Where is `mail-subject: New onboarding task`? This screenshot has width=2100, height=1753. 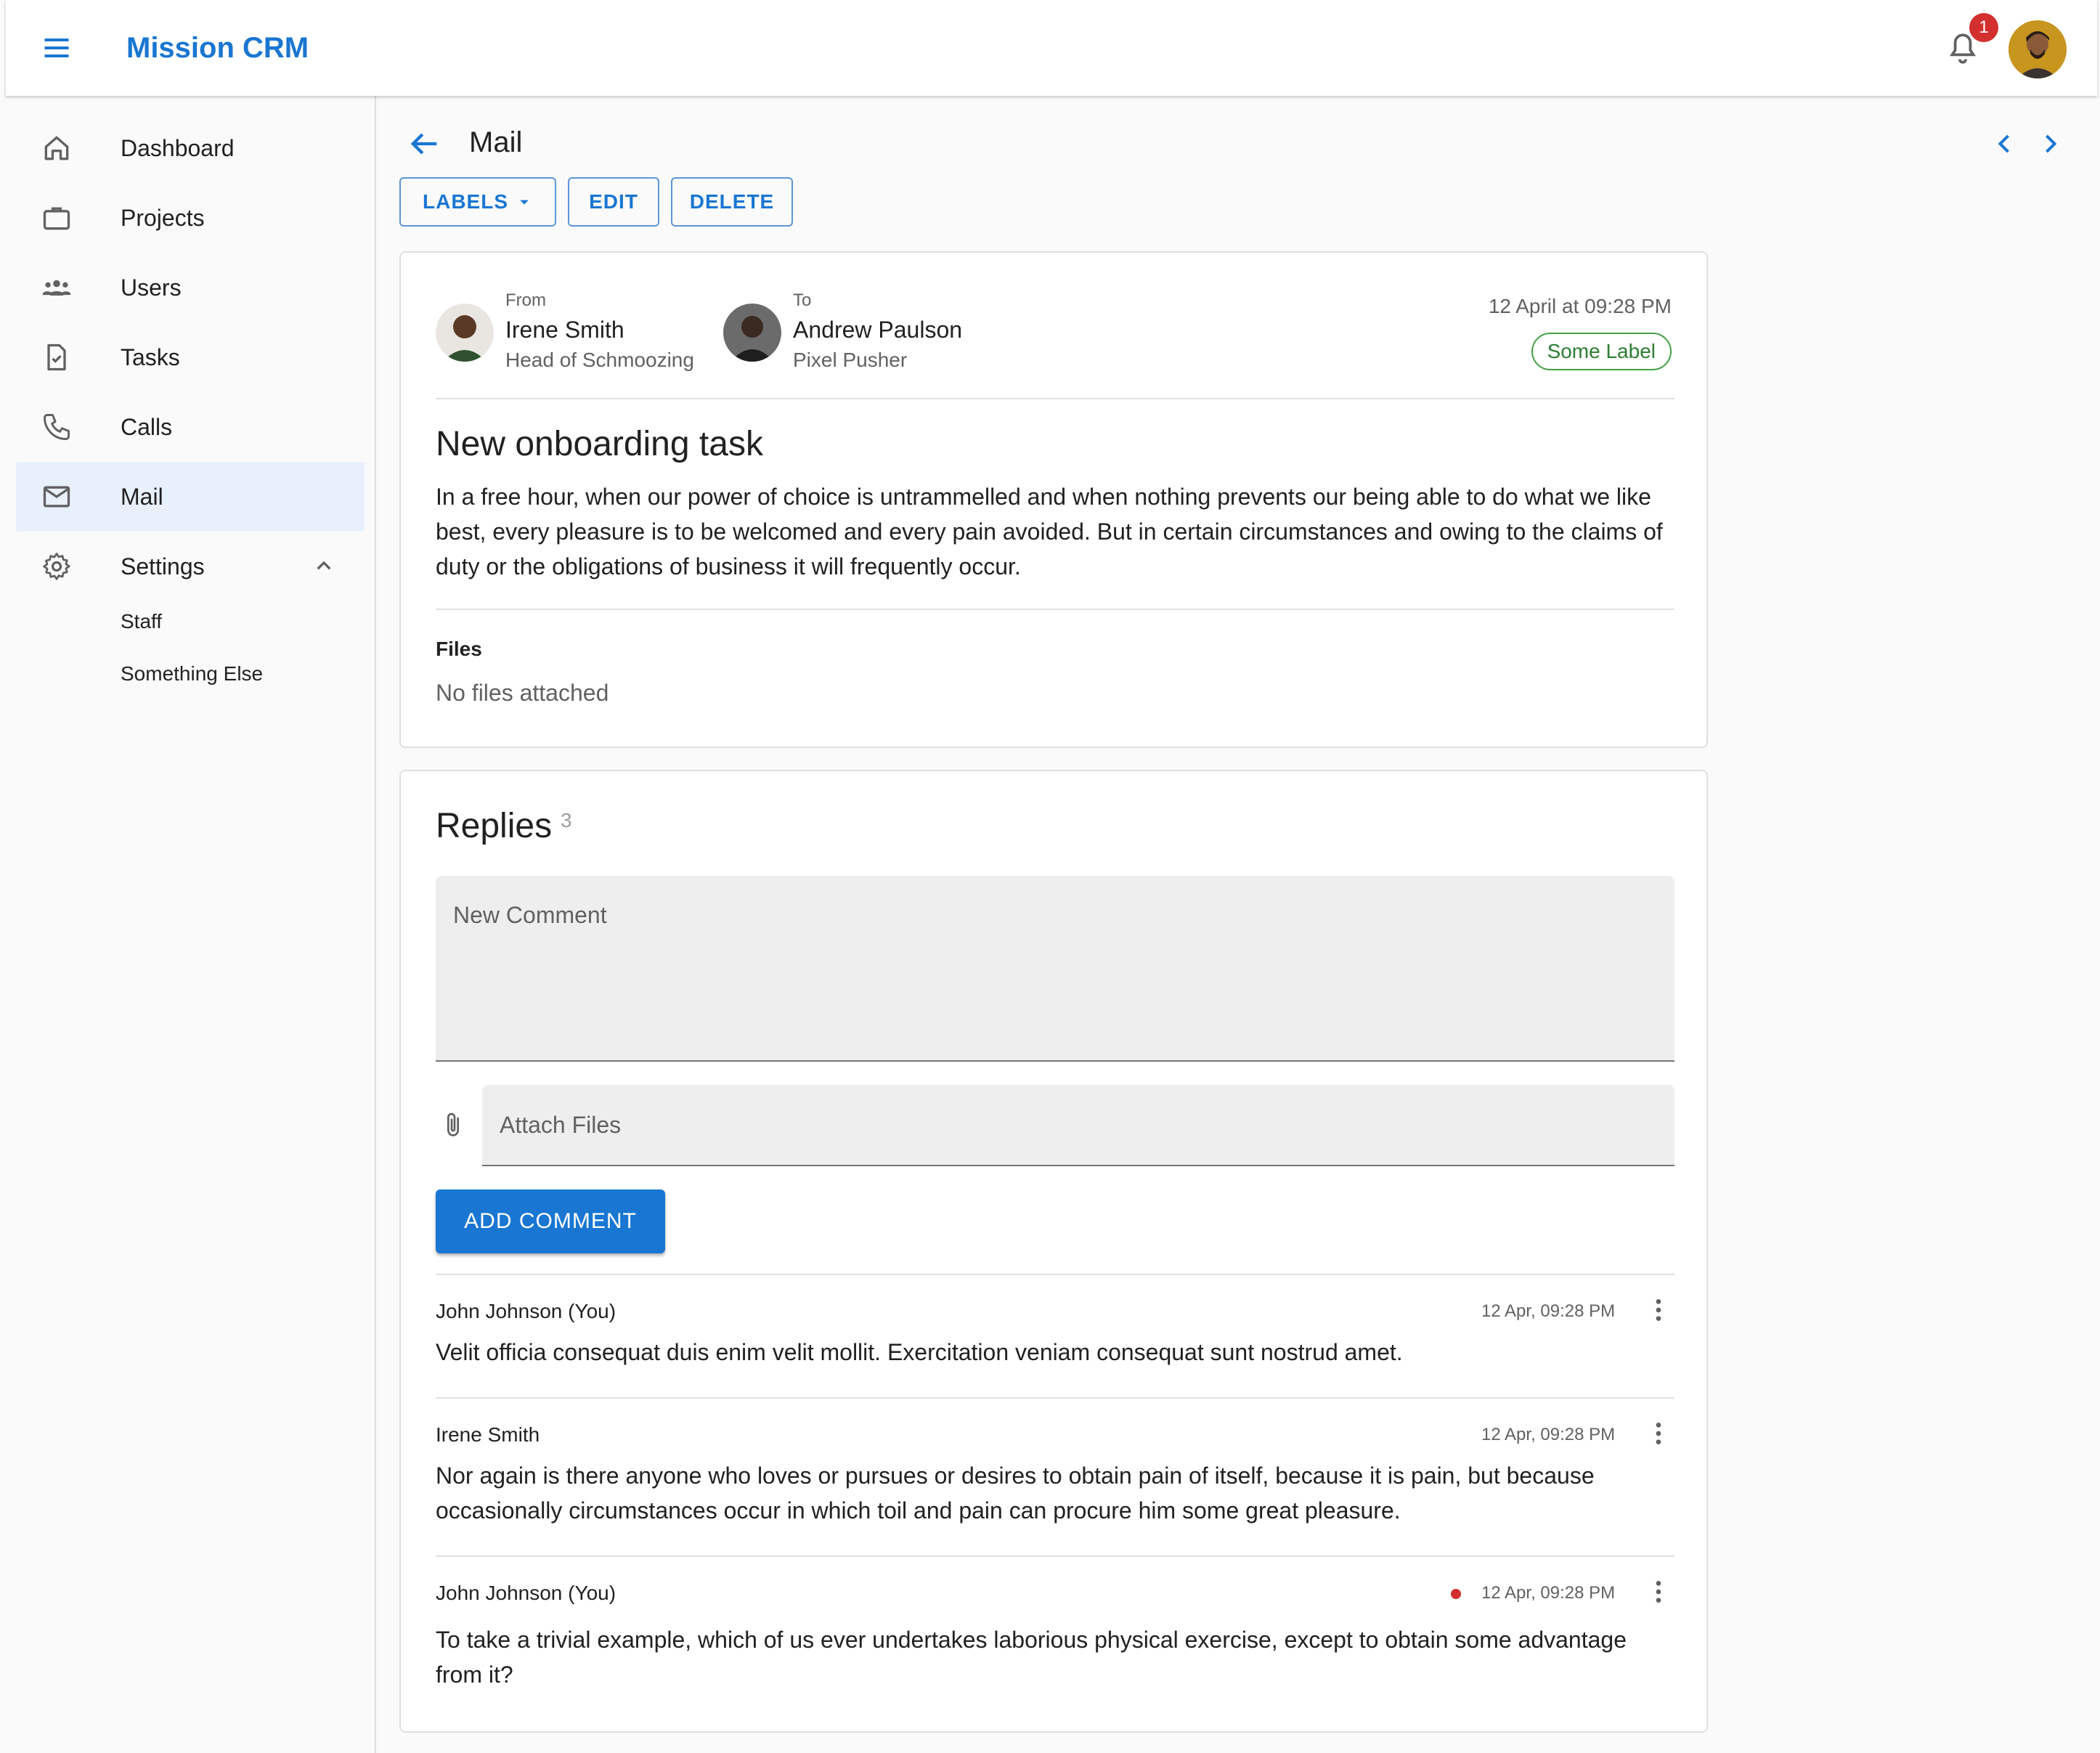 mail-subject: New onboarding task is located at coordinates (599, 444).